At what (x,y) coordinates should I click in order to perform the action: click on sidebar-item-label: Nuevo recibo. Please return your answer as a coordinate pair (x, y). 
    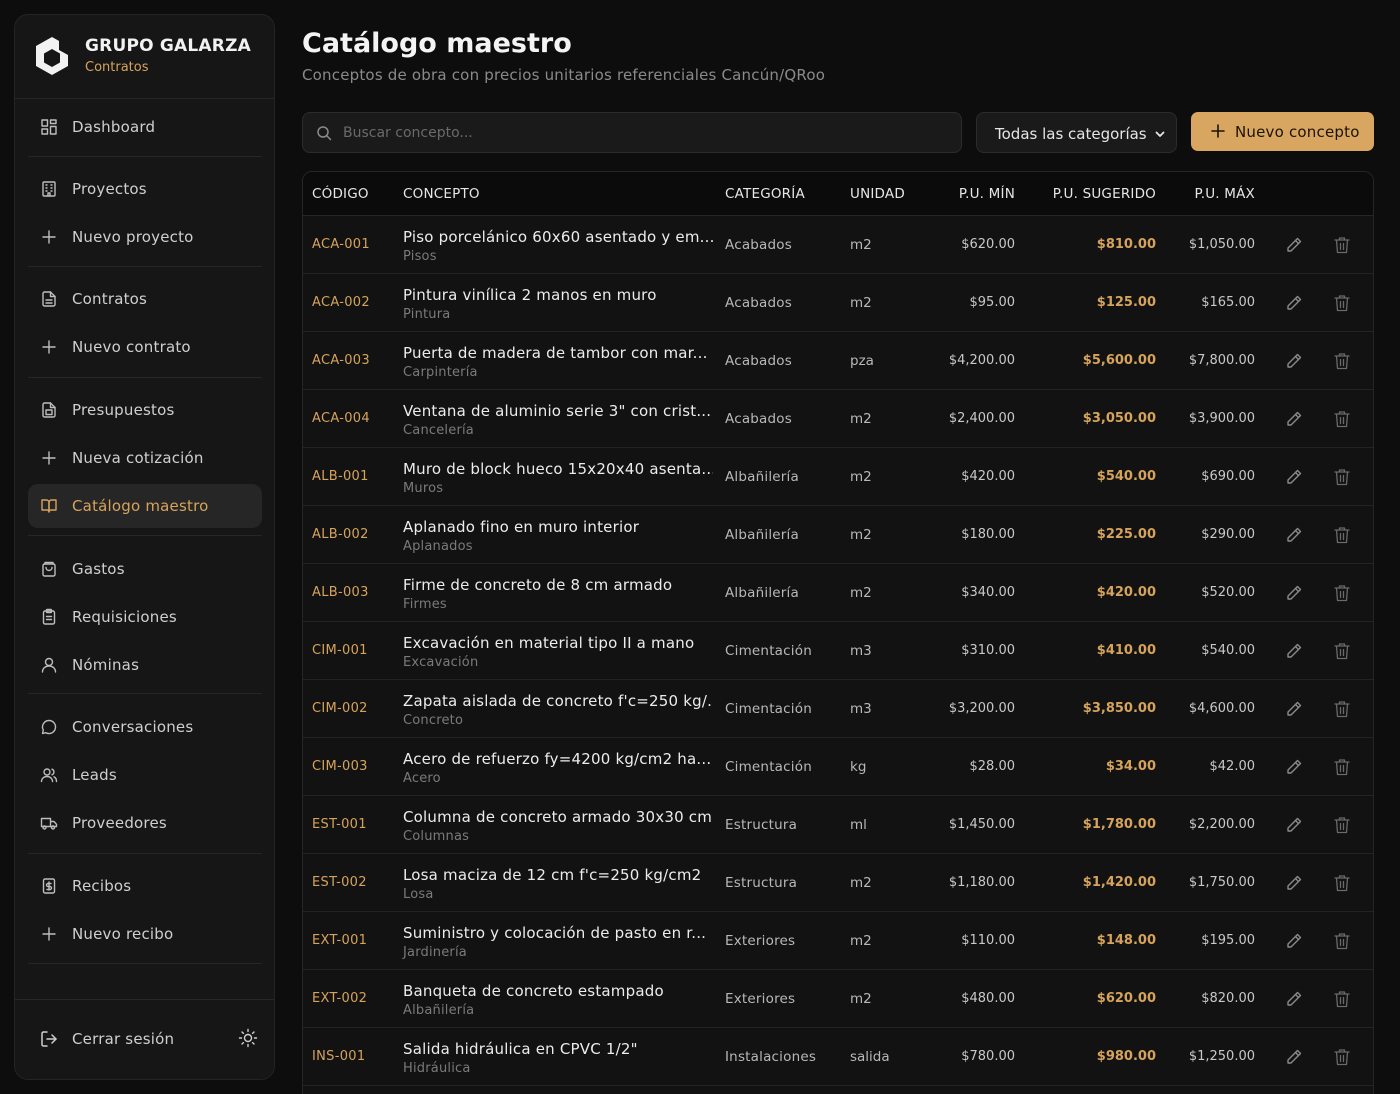
    Looking at the image, I should click on (123, 934).